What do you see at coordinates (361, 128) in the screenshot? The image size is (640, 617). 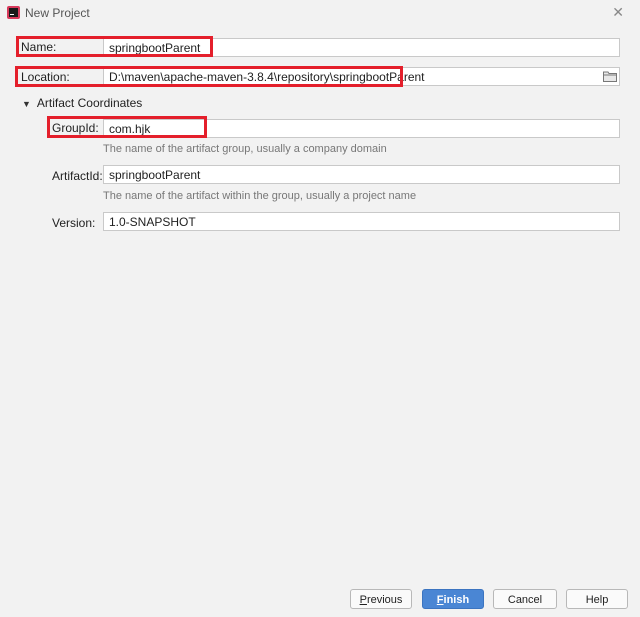 I see `groupid-input: com.hjk` at bounding box center [361, 128].